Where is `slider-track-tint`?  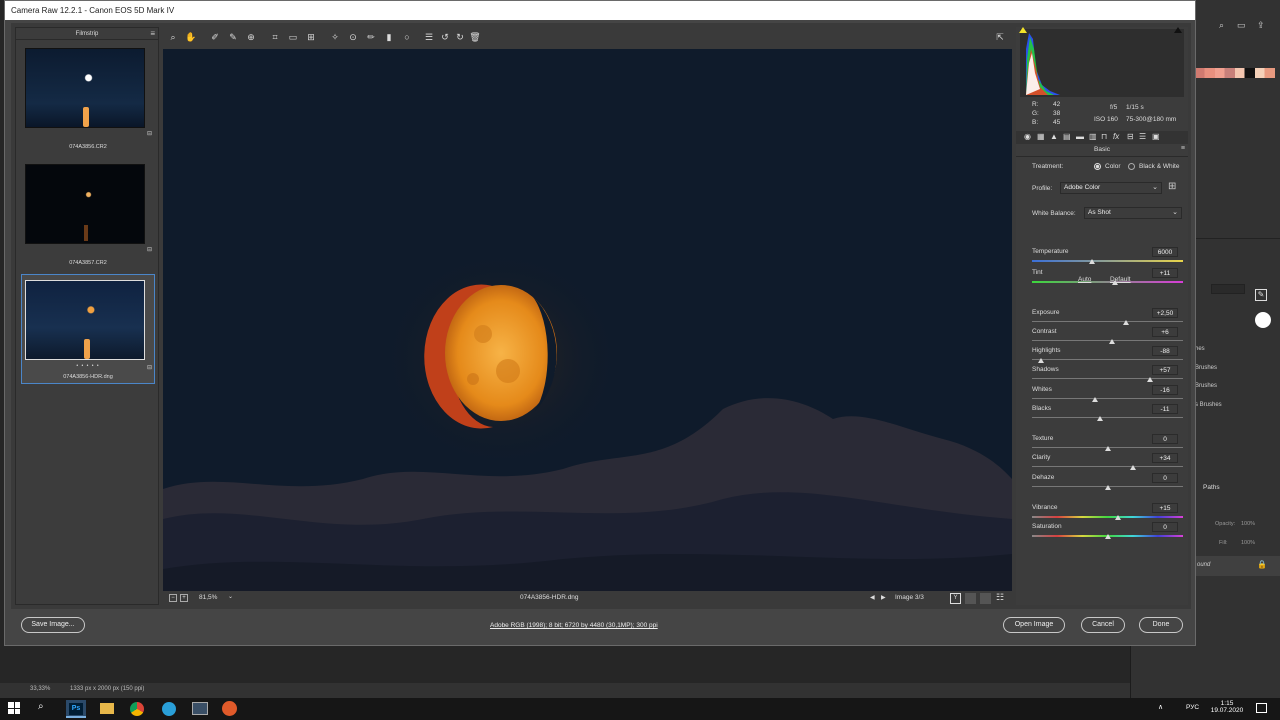 slider-track-tint is located at coordinates (1107, 282).